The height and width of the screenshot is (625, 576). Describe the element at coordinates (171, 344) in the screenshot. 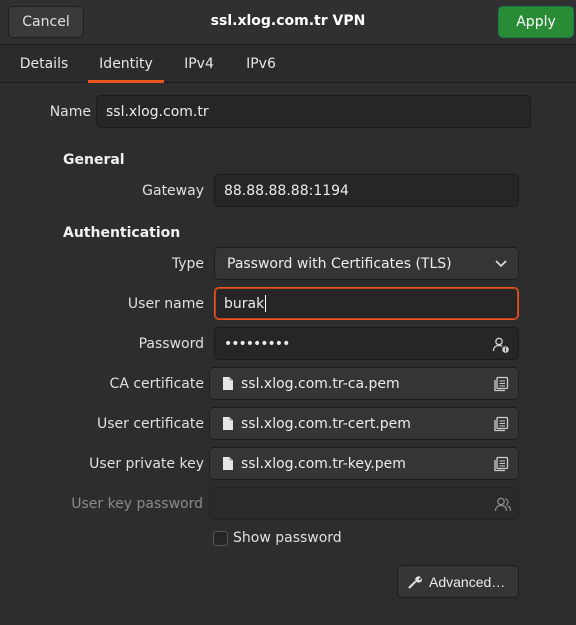

I see `password-label: Password` at that location.